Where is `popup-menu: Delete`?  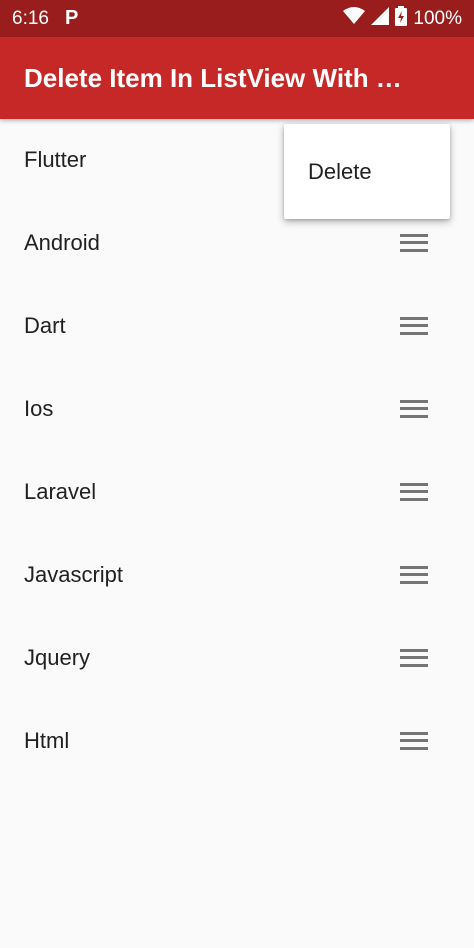
popup-menu: Delete is located at coordinates (367, 171).